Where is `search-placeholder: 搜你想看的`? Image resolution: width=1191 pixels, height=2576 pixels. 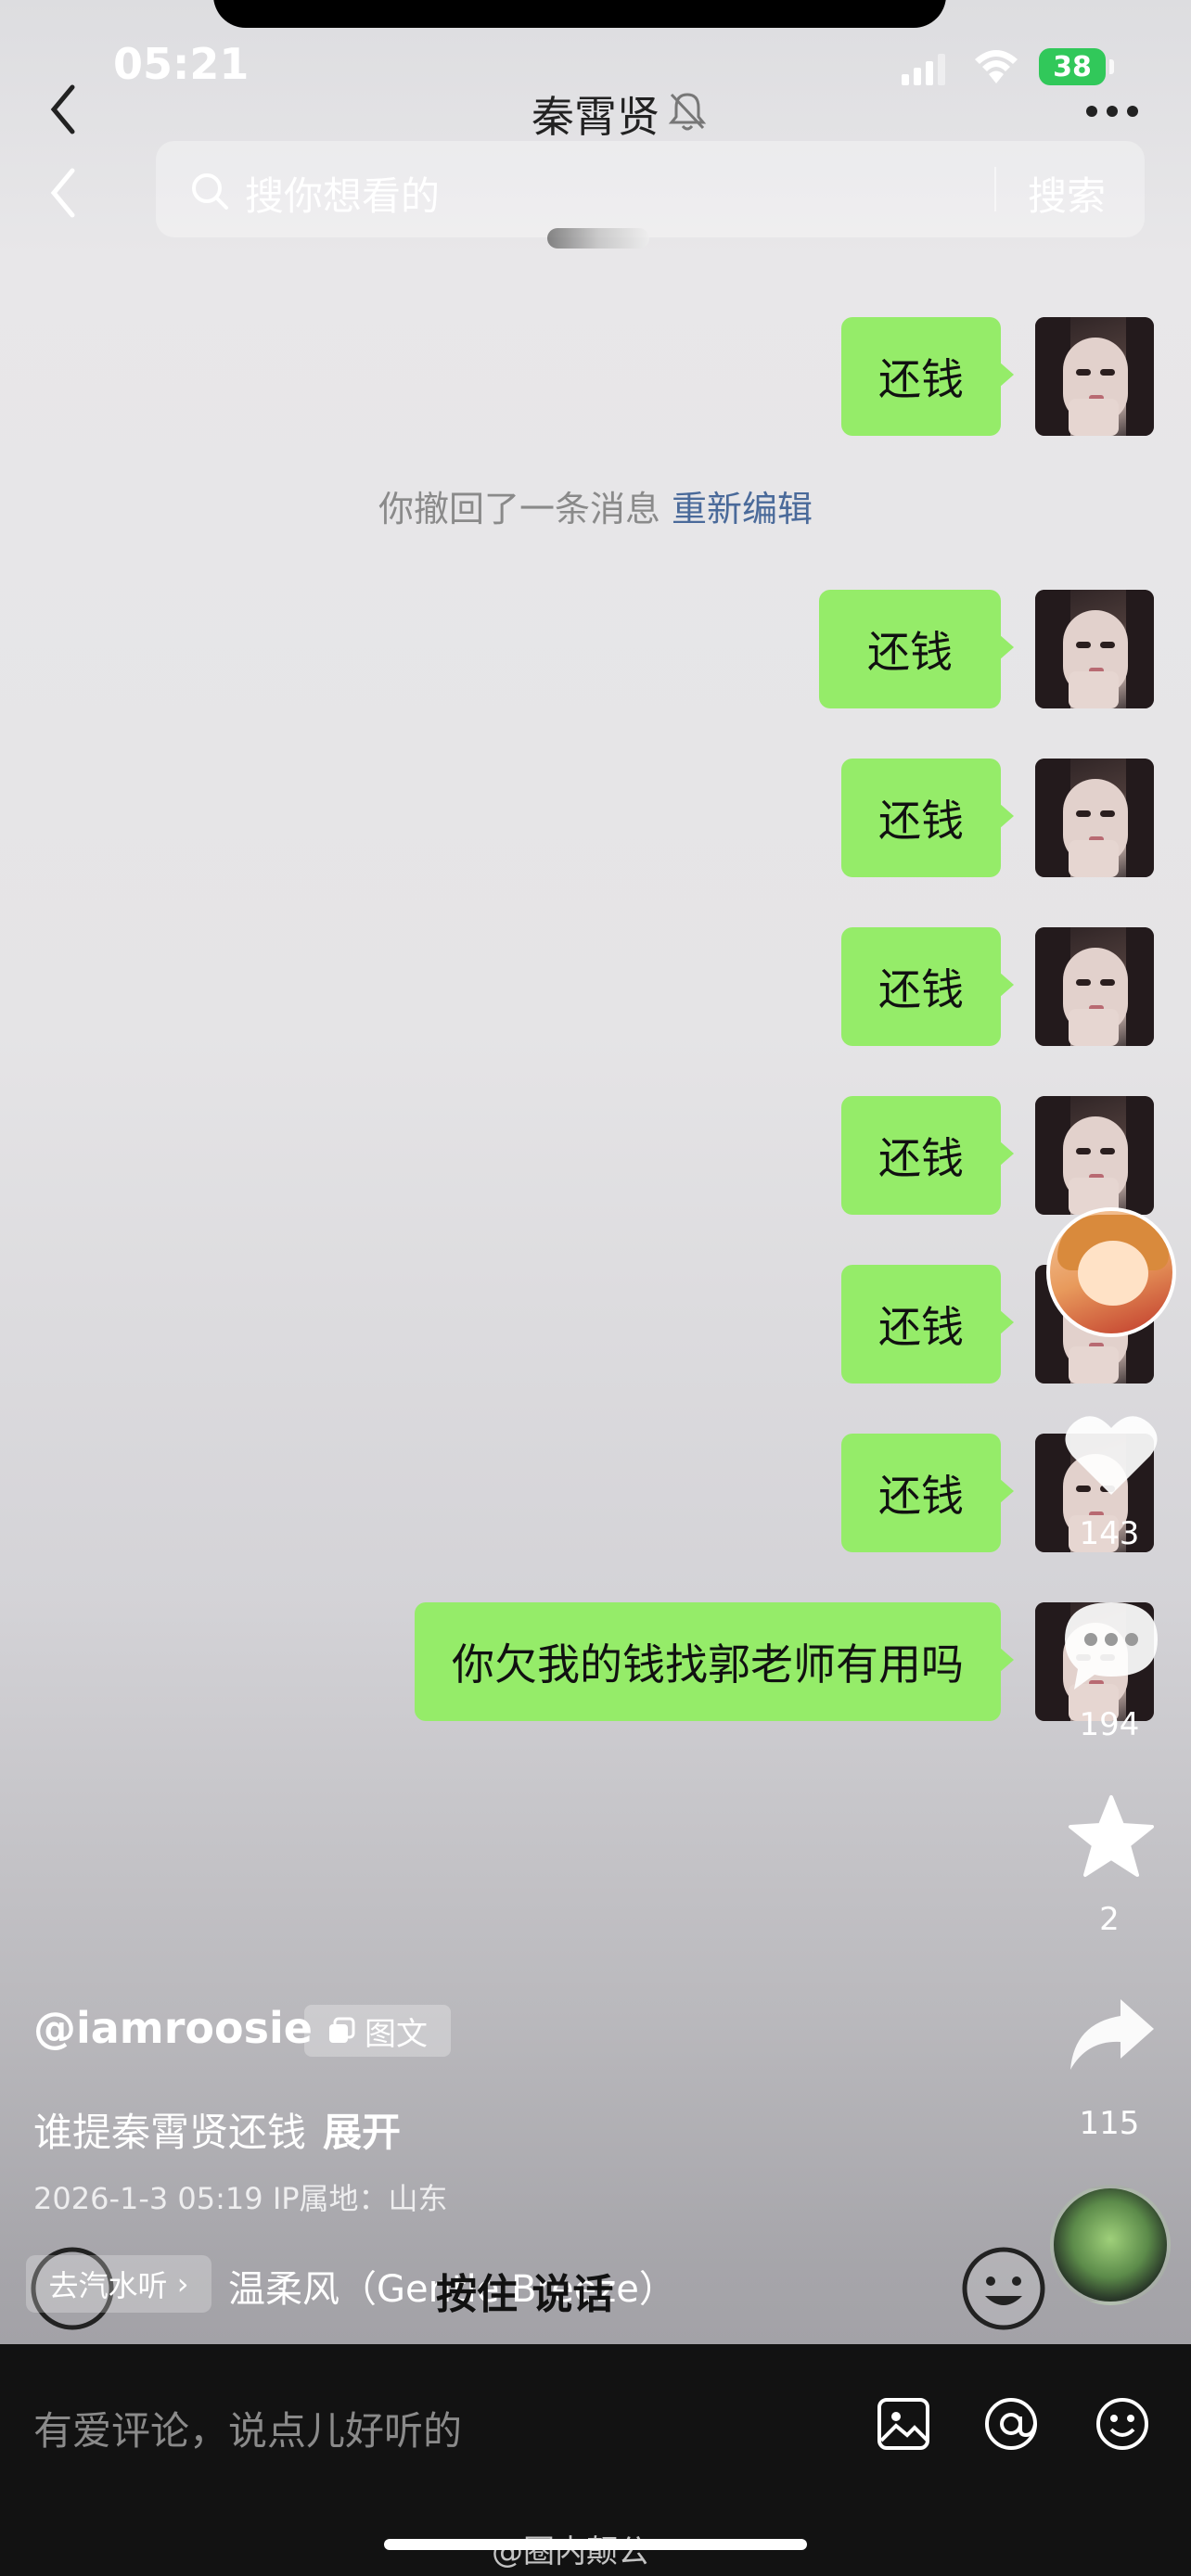 search-placeholder: 搜你想看的 is located at coordinates (343, 196).